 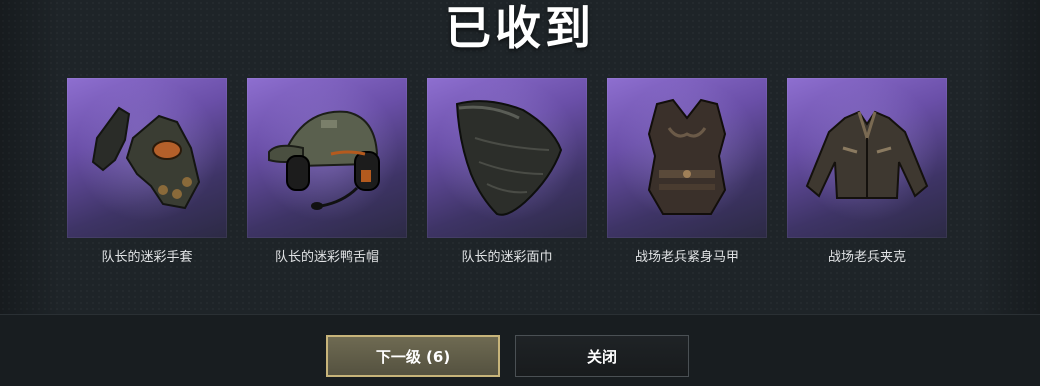 I want to click on face-mask-icon, so click(x=509, y=158).